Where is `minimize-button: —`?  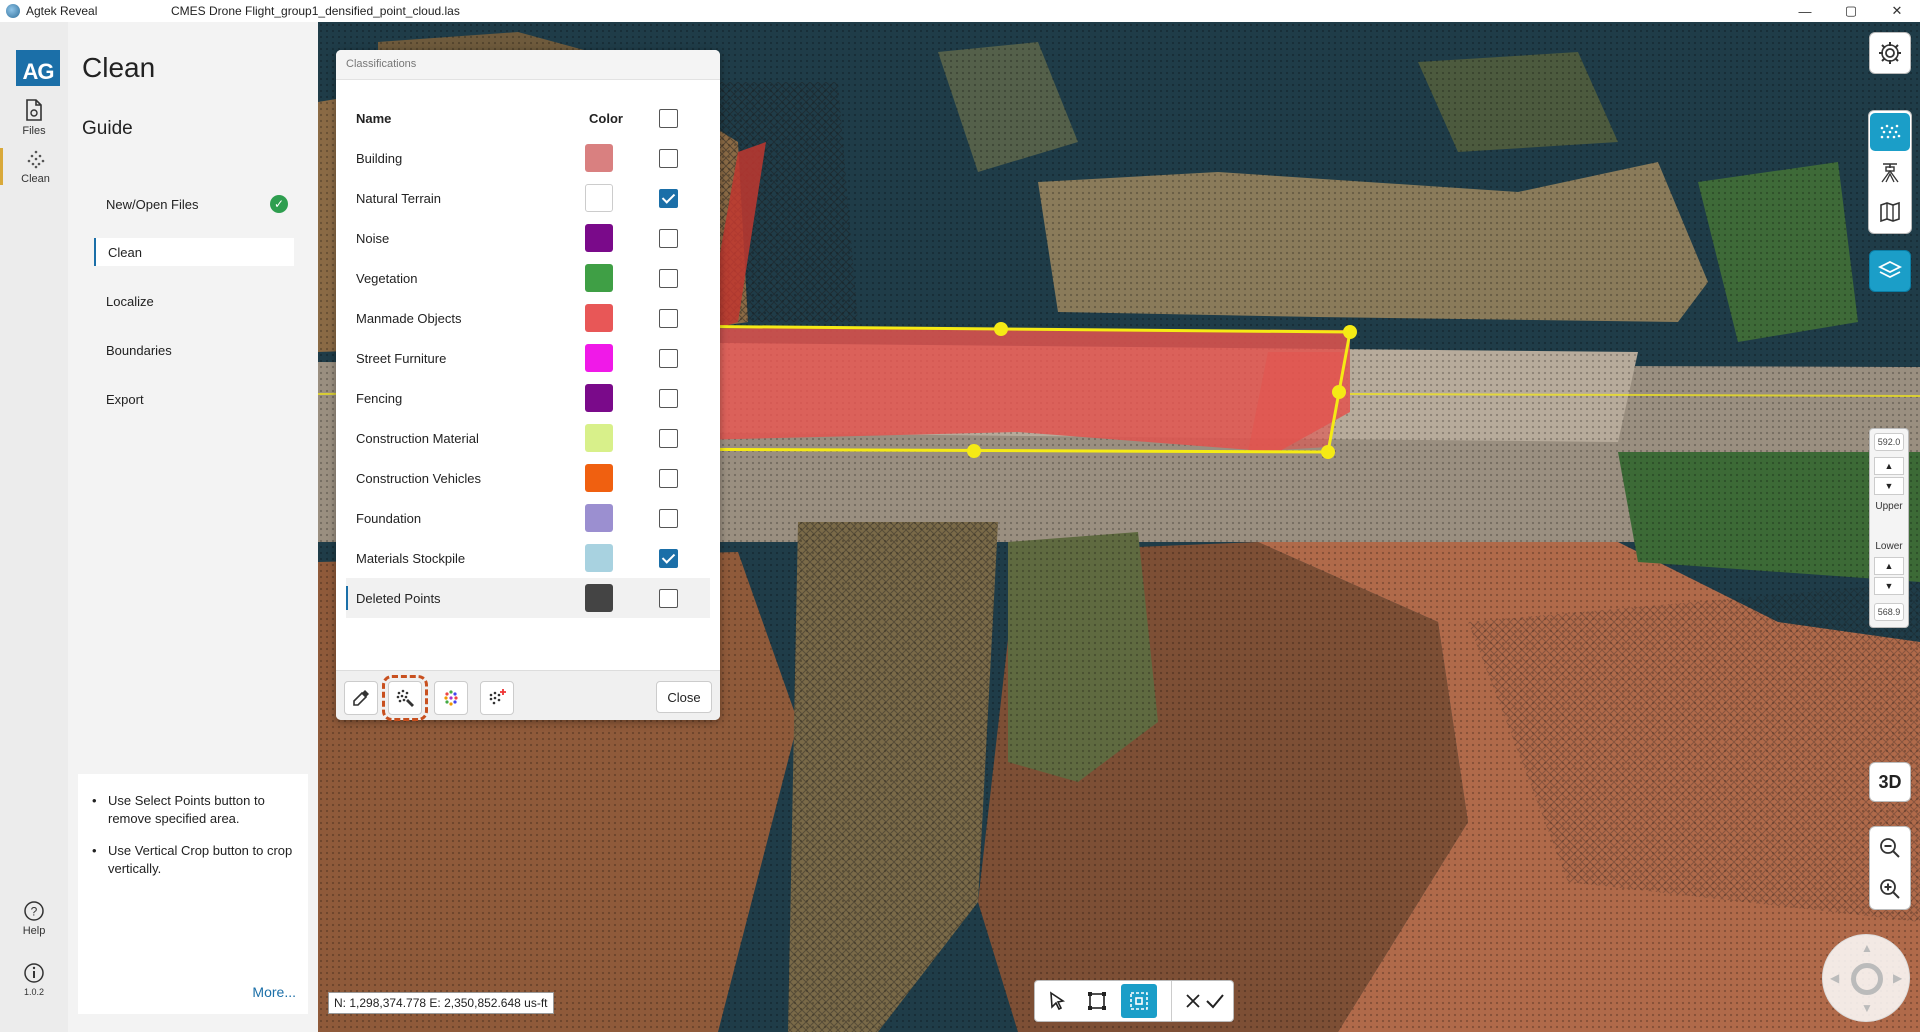 minimize-button: — is located at coordinates (1805, 11).